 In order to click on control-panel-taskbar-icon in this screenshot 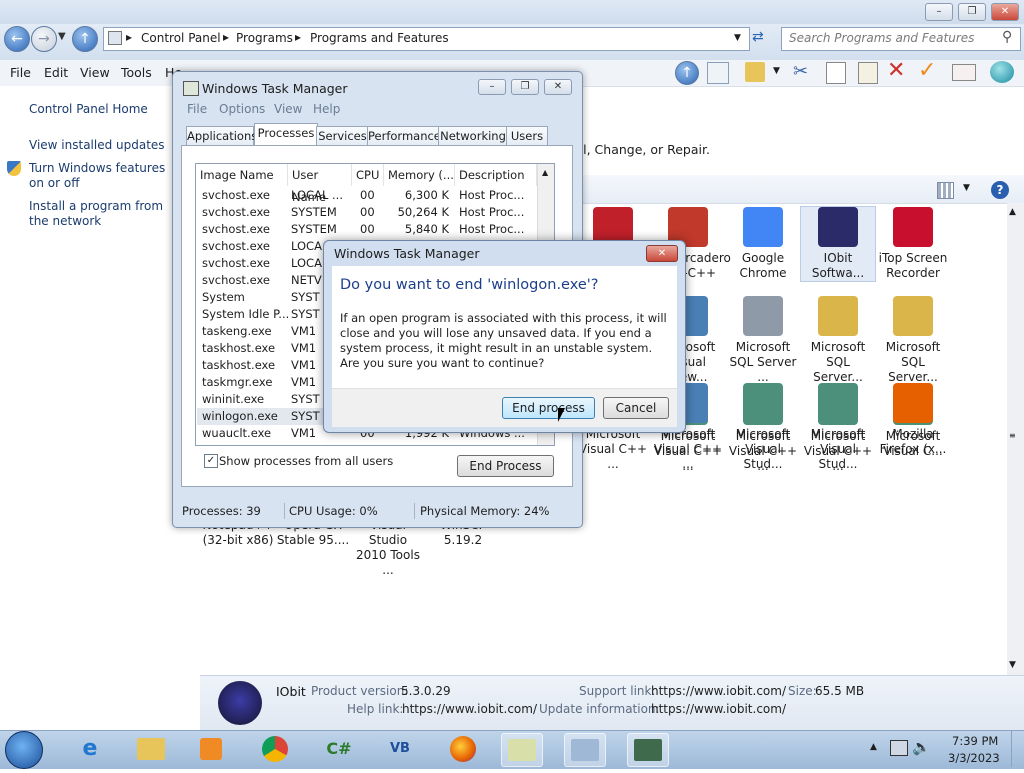, I will do `click(585, 750)`.